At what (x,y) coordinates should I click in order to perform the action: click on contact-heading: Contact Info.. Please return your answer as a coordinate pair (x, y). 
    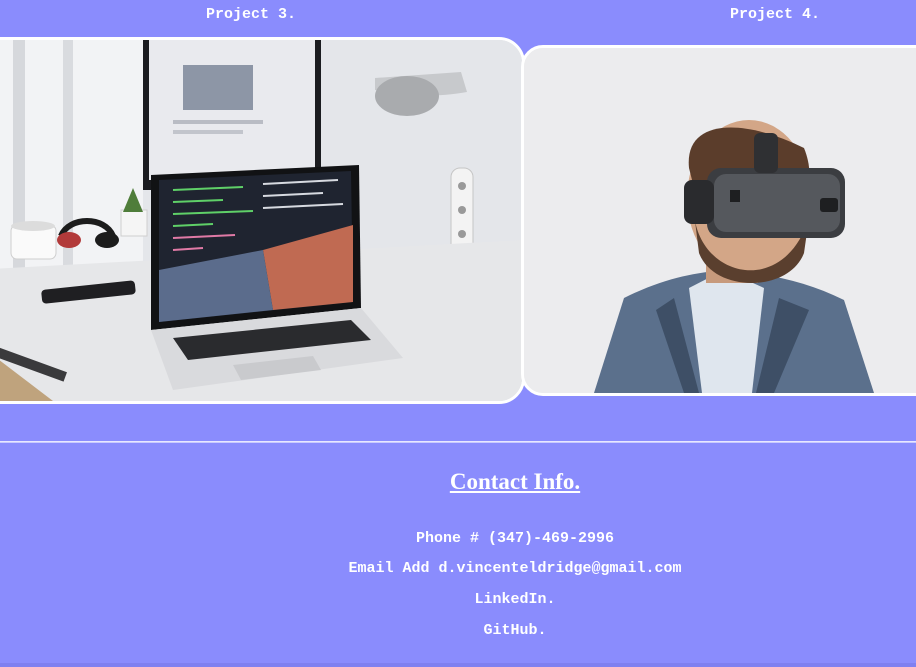
    Looking at the image, I should click on (515, 481).